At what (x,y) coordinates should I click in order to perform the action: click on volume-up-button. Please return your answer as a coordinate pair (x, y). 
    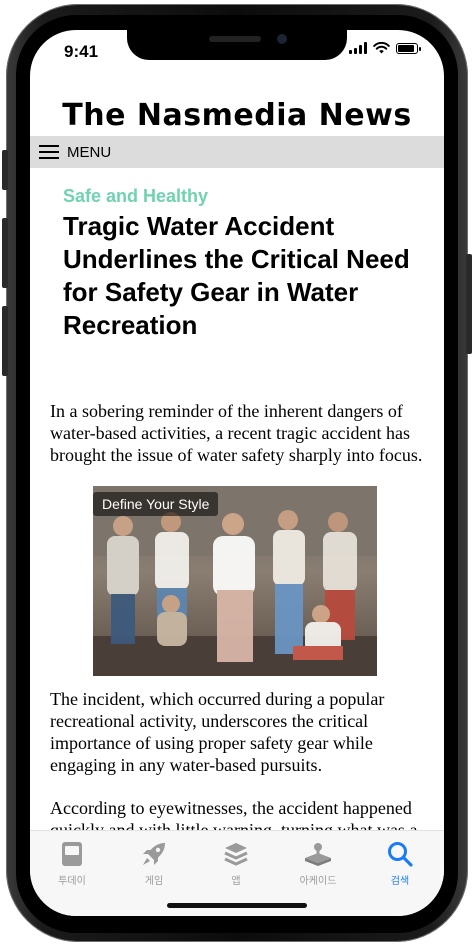
    Looking at the image, I should click on (5, 253).